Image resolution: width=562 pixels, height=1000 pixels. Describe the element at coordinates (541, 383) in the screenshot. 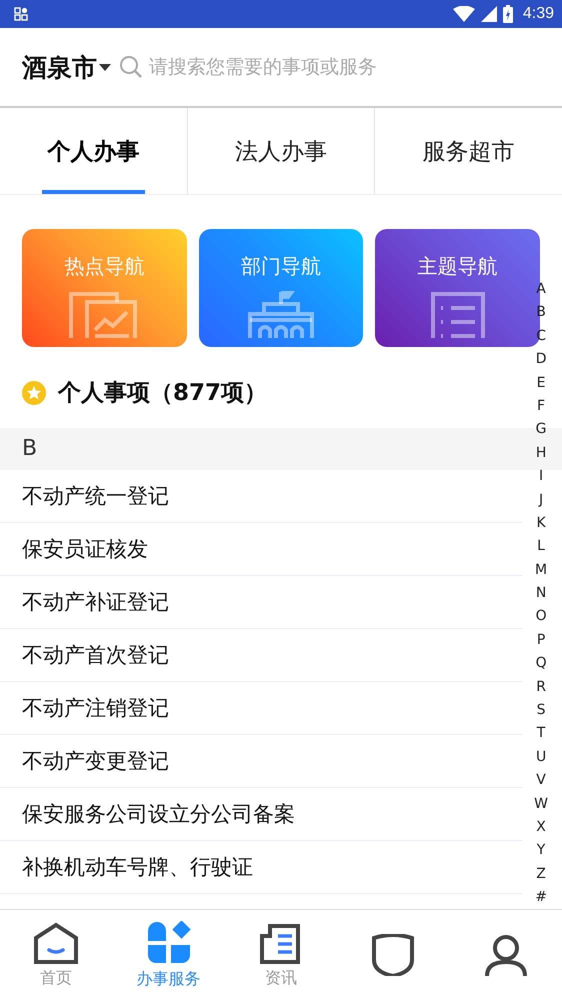

I see `index-letter: E` at that location.